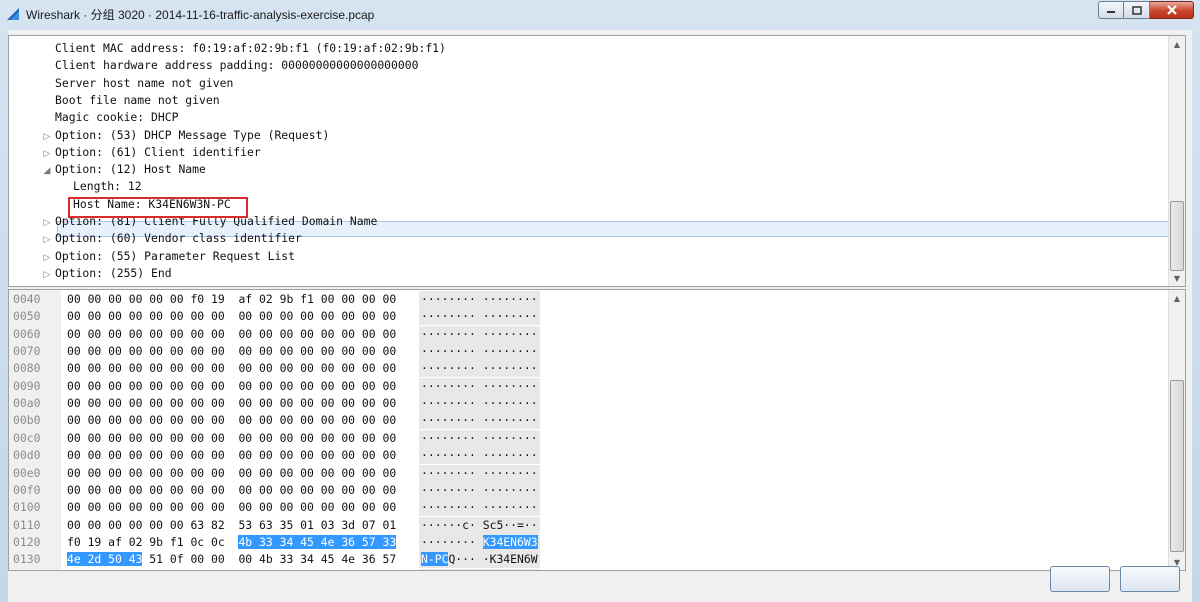 Image resolution: width=1200 pixels, height=602 pixels. I want to click on hex-ascii: 3N-PC<·M SFT 5.07, so click(479, 569).